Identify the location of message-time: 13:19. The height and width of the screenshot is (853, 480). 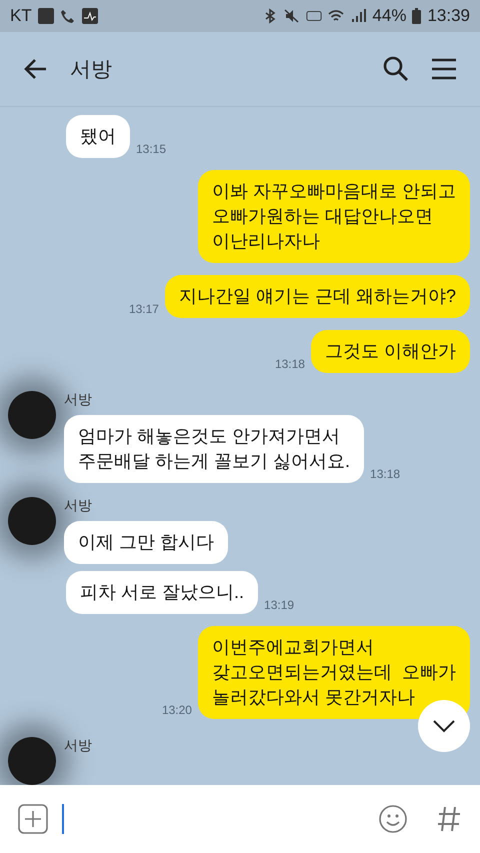
(279, 606).